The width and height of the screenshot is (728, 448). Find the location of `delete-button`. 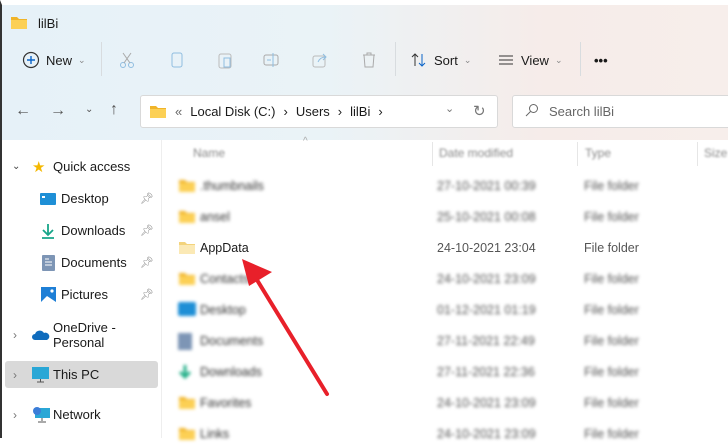

delete-button is located at coordinates (369, 60).